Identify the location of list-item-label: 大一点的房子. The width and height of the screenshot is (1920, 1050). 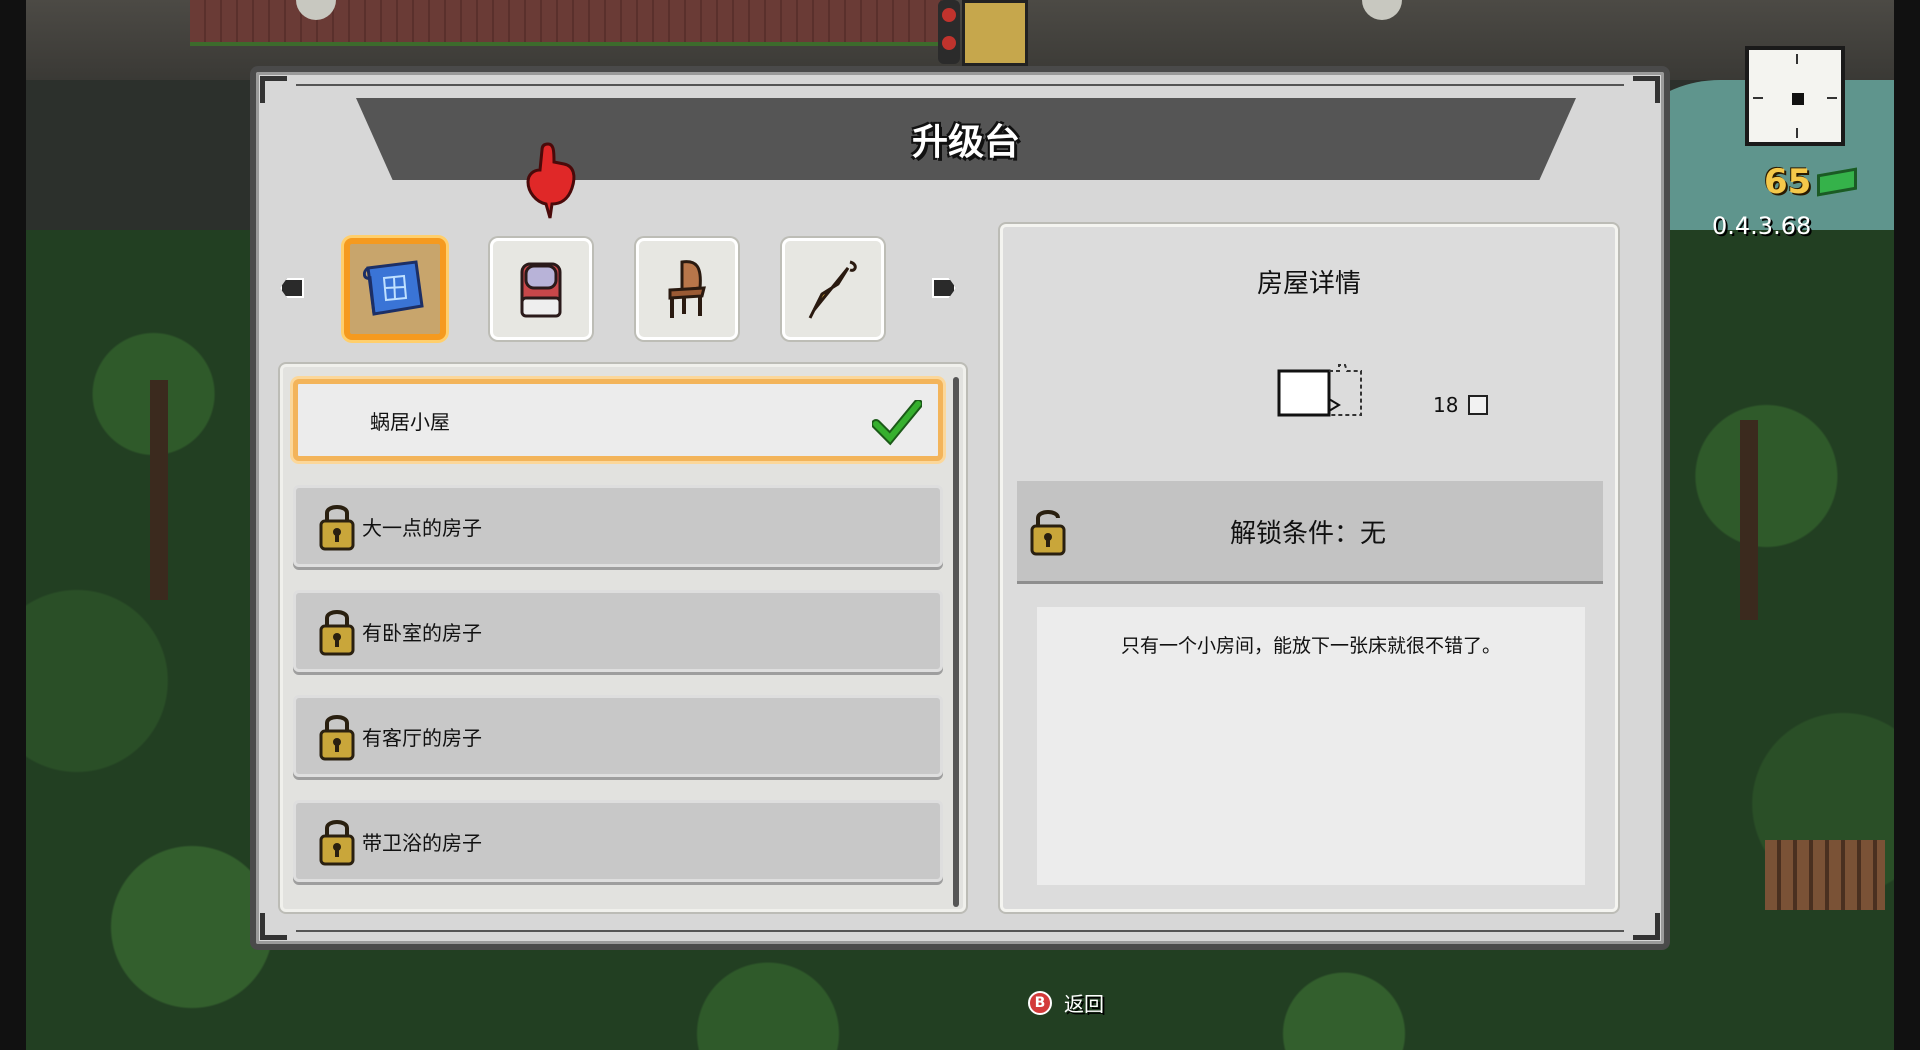
(422, 527).